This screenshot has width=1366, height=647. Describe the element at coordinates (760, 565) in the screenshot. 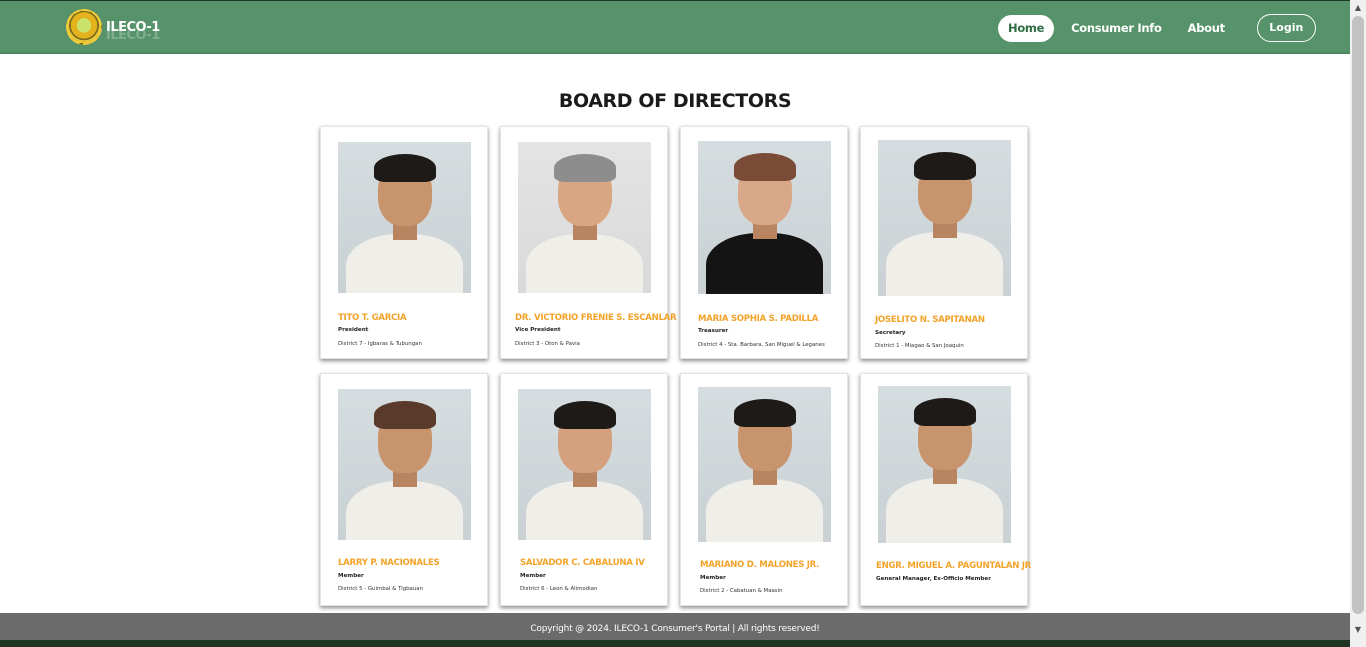

I see `director-name: MARIANO D. MALONES JR.` at that location.